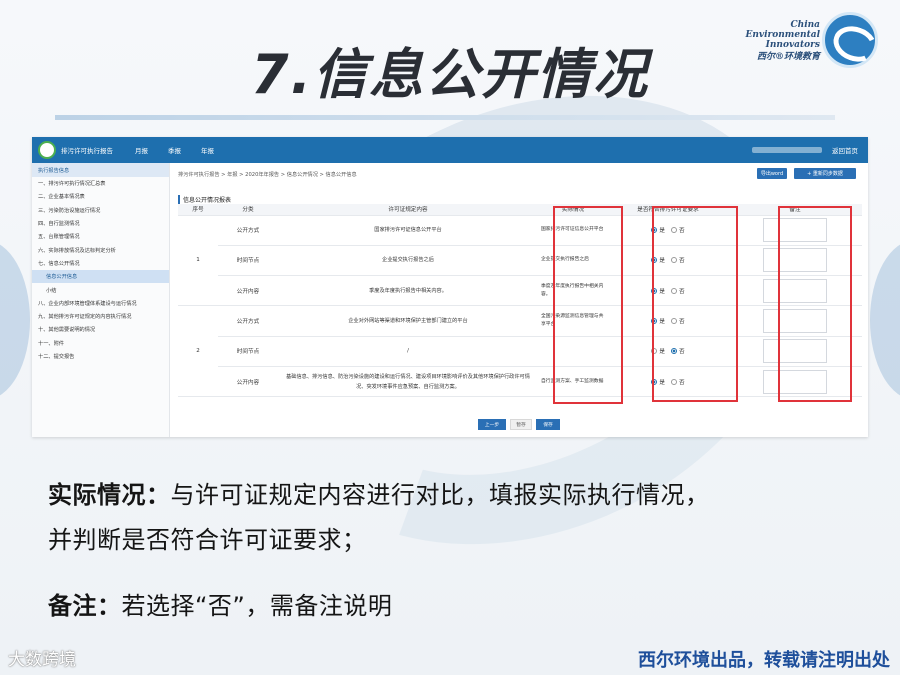 The height and width of the screenshot is (675, 900). Describe the element at coordinates (450, 150) in the screenshot. I see `top-nav: 排污许可执行报告 月报 季报 年报 返回首页` at that location.